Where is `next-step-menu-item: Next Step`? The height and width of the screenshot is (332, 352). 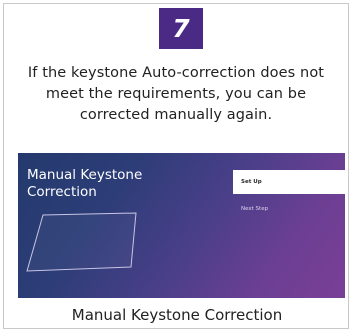
next-step-menu-item: Next Step is located at coordinates (254, 209).